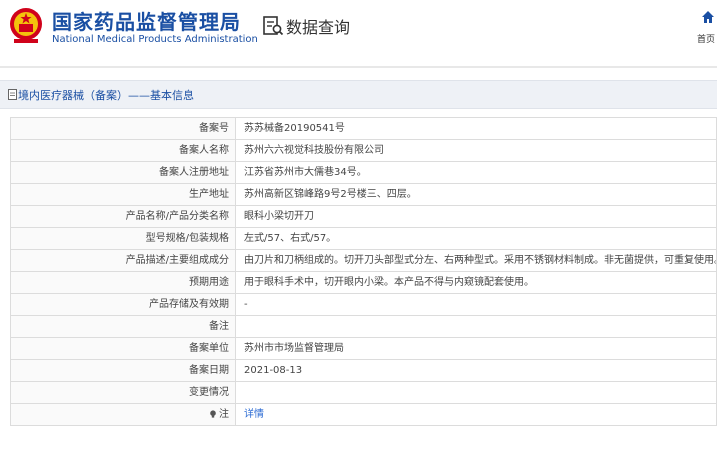  What do you see at coordinates (155, 39) in the screenshot?
I see `site-subtitle: National Medical Products Administration` at bounding box center [155, 39].